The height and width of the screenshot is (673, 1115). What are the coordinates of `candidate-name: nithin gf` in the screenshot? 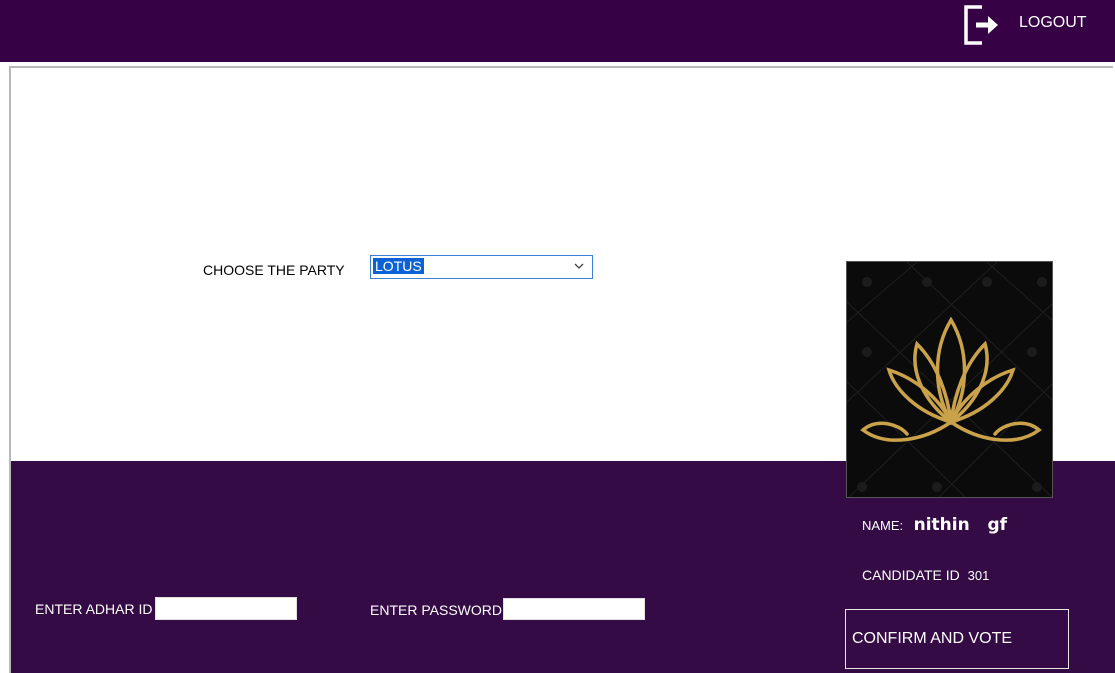 It's located at (960, 525).